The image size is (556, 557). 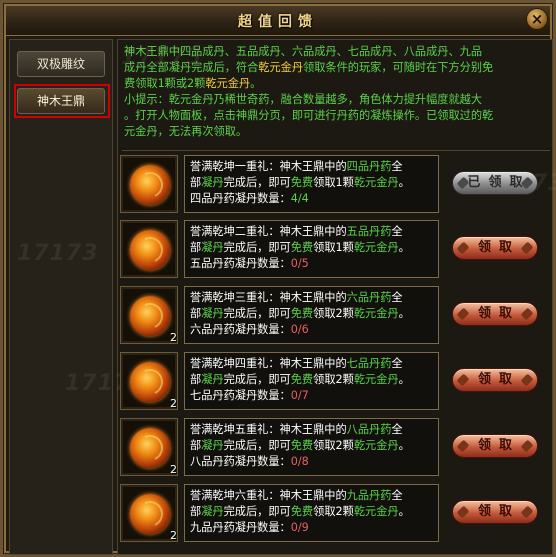 I want to click on sidebar-item-dual-carving: 双极雕纹, so click(x=61, y=64).